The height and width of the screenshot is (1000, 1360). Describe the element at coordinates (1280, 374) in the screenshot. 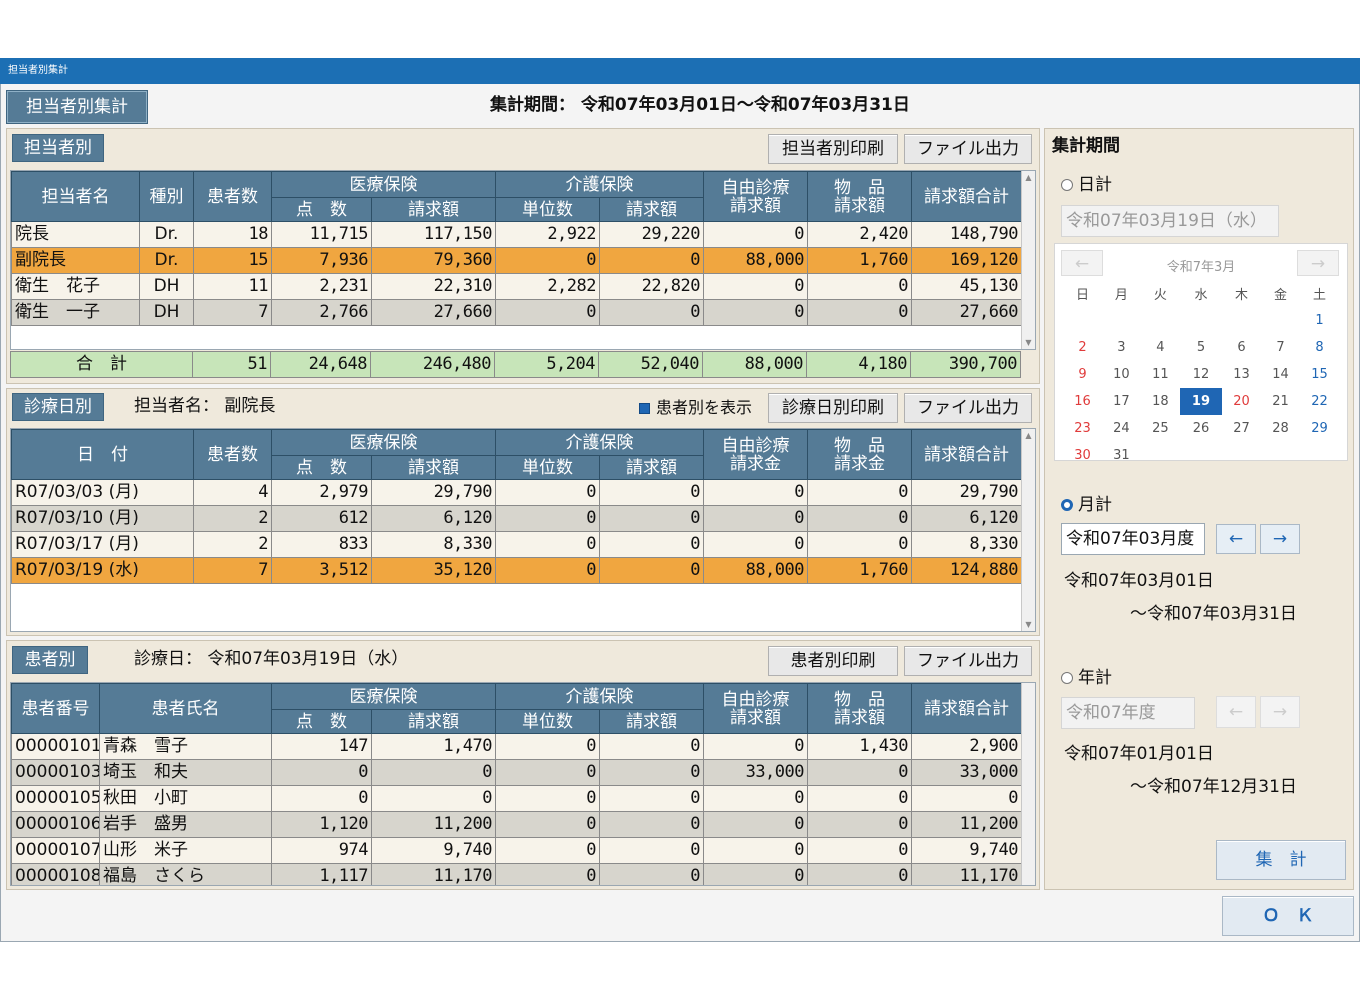

I see `calendar-day: 14` at that location.